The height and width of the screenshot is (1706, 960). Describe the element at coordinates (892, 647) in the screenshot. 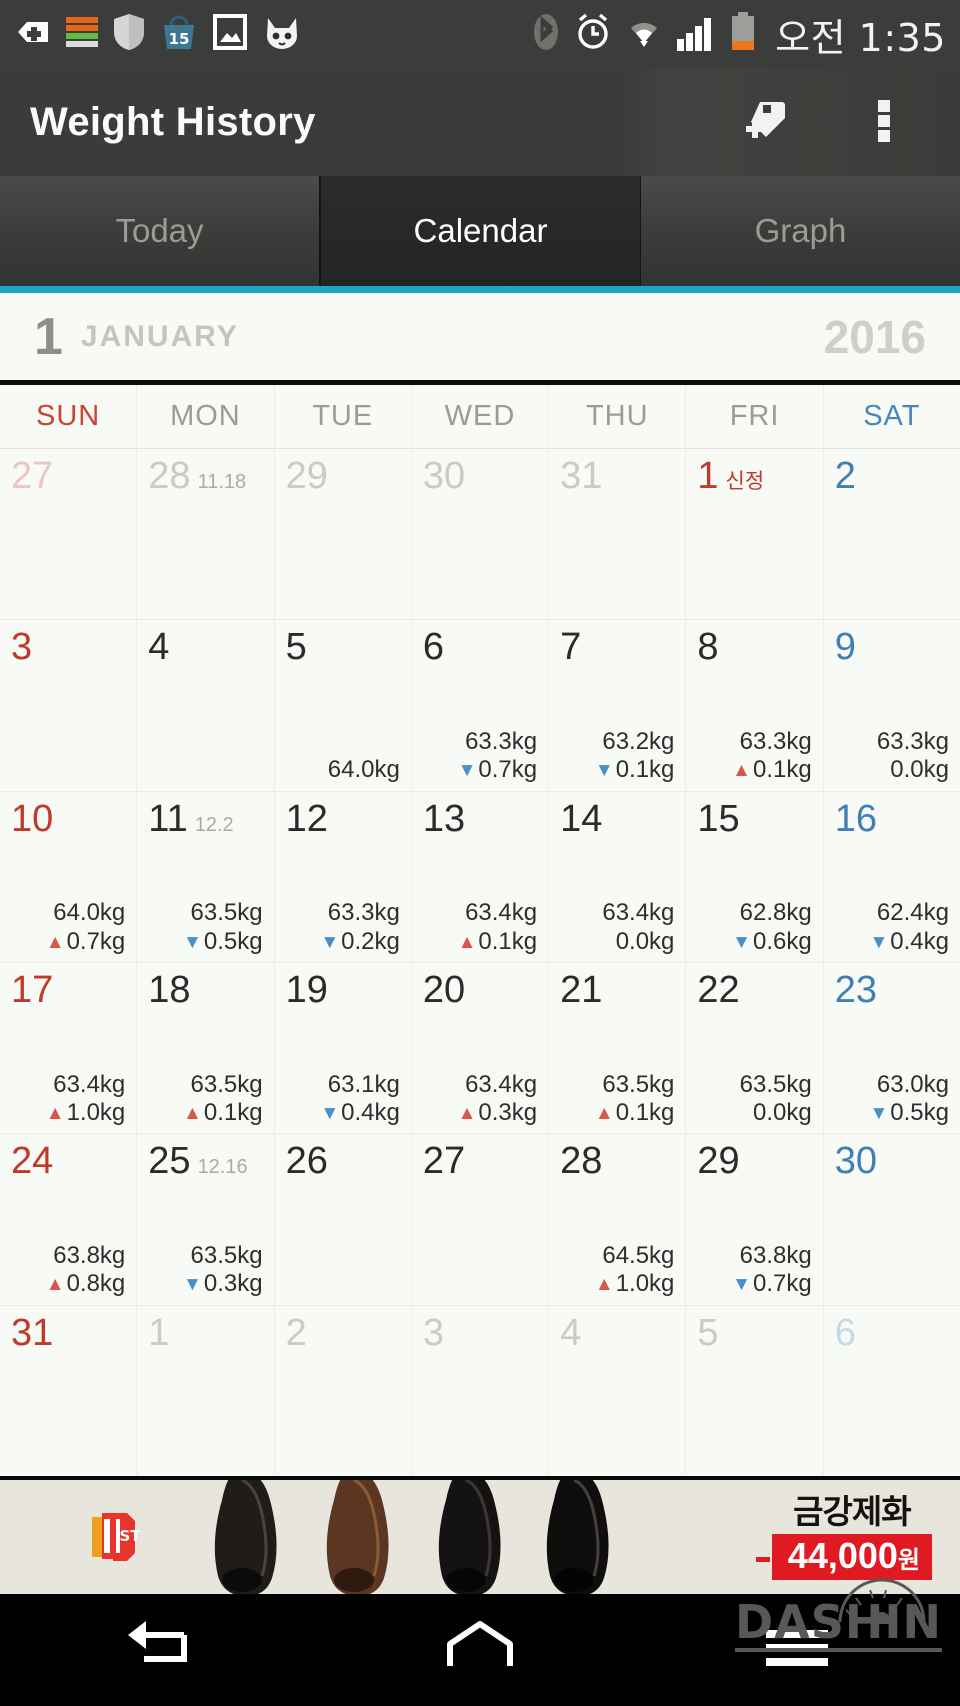

I see `day-header: 9` at that location.